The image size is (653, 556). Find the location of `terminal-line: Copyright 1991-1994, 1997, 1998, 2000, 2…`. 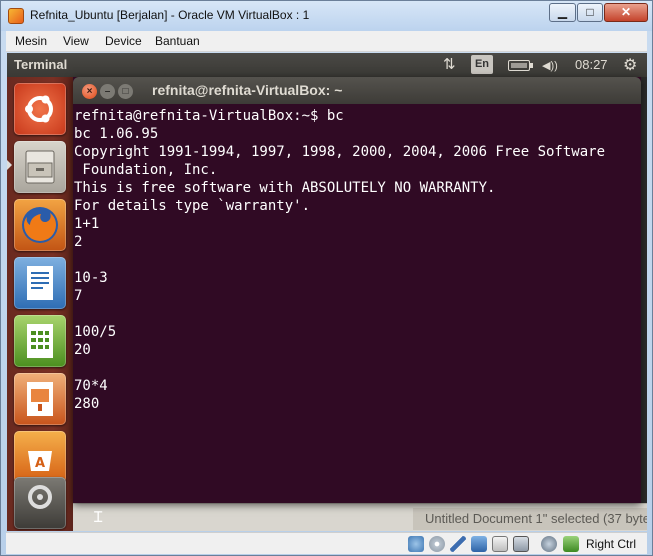

terminal-line: Copyright 1991-1994, 1997, 1998, 2000, 2… is located at coordinates (340, 152).